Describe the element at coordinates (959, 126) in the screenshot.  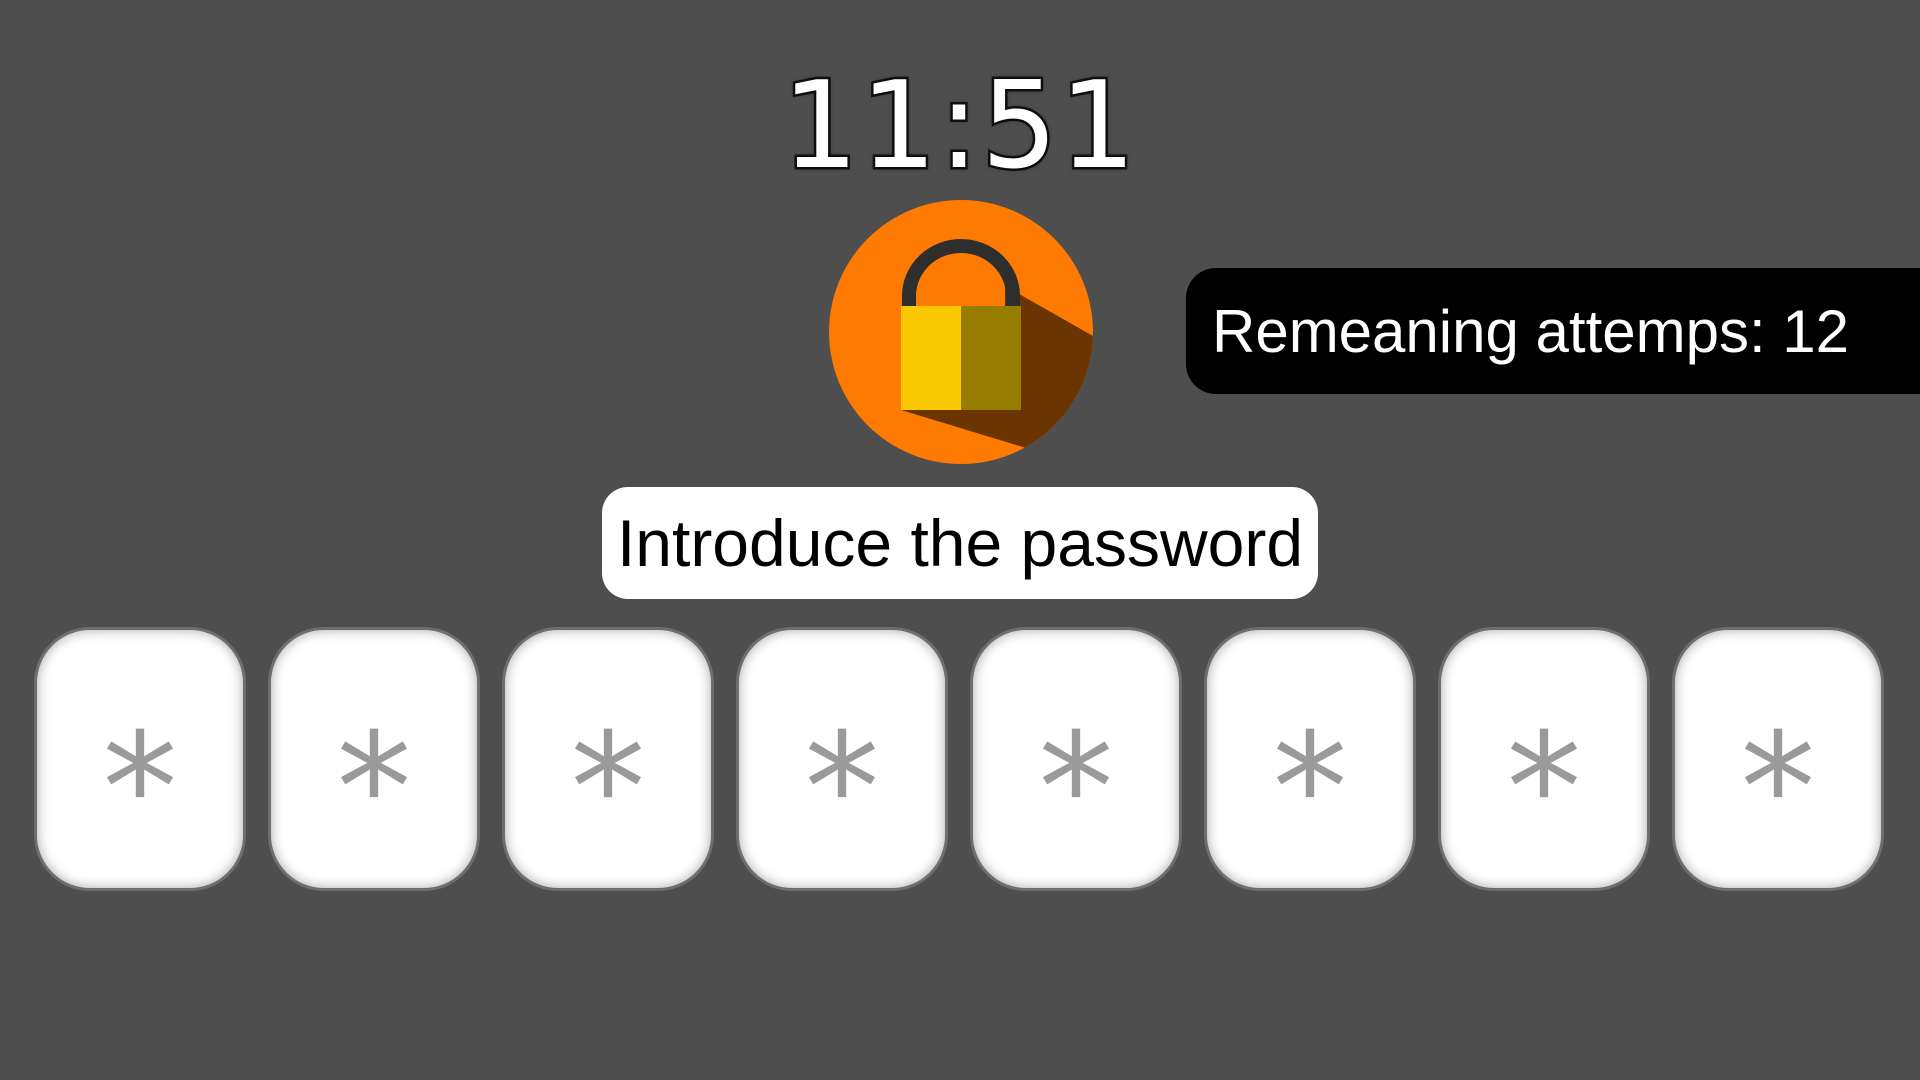
I see `clock: 11:51` at that location.